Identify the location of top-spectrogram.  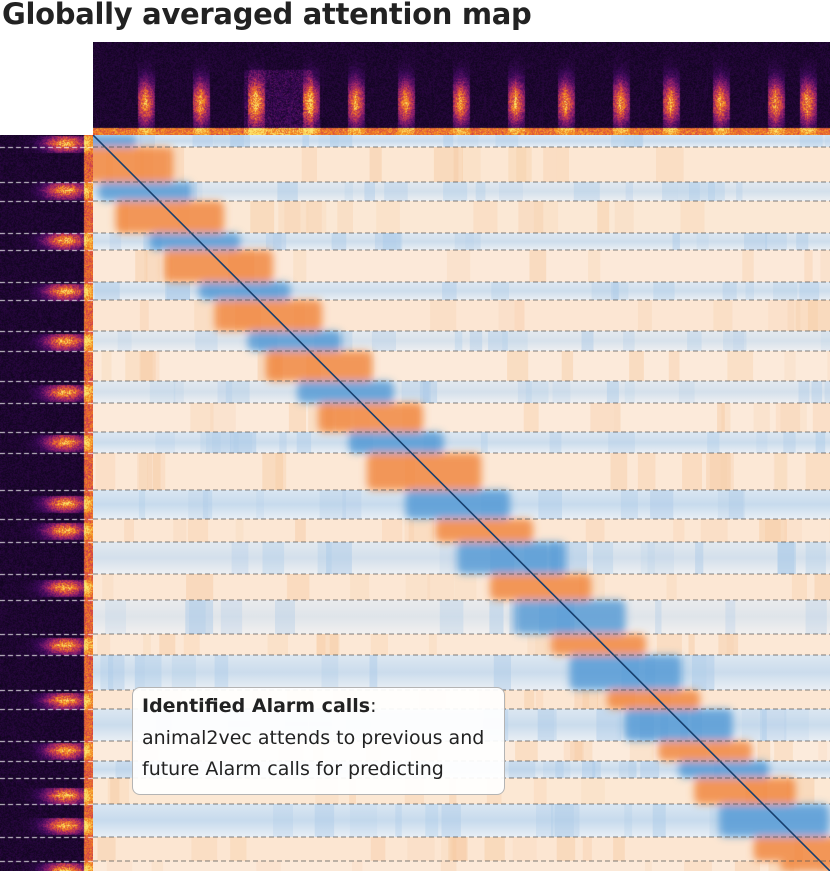
(461, 88).